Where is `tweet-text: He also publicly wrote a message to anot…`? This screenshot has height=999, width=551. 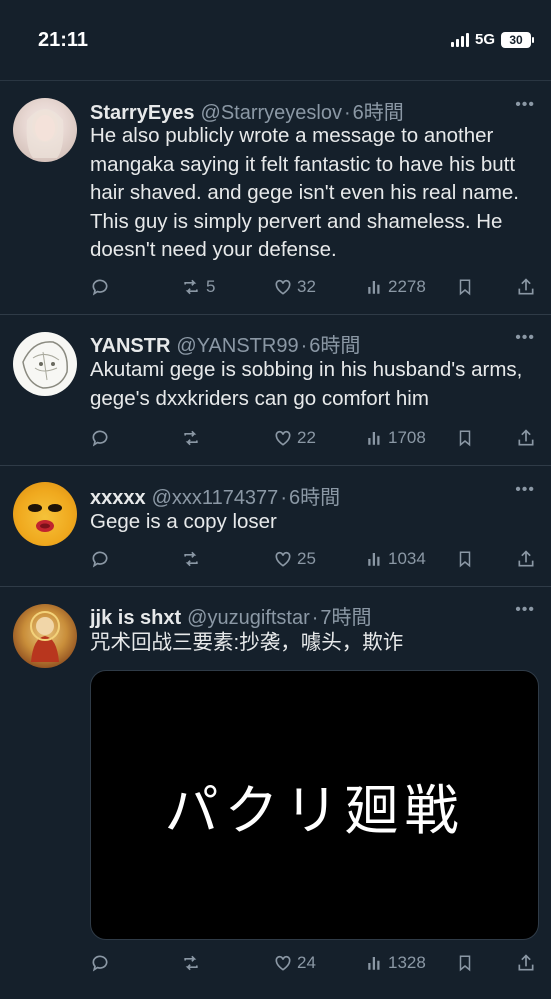
tweet-text: He also publicly wrote a message to anot… is located at coordinates (304, 192).